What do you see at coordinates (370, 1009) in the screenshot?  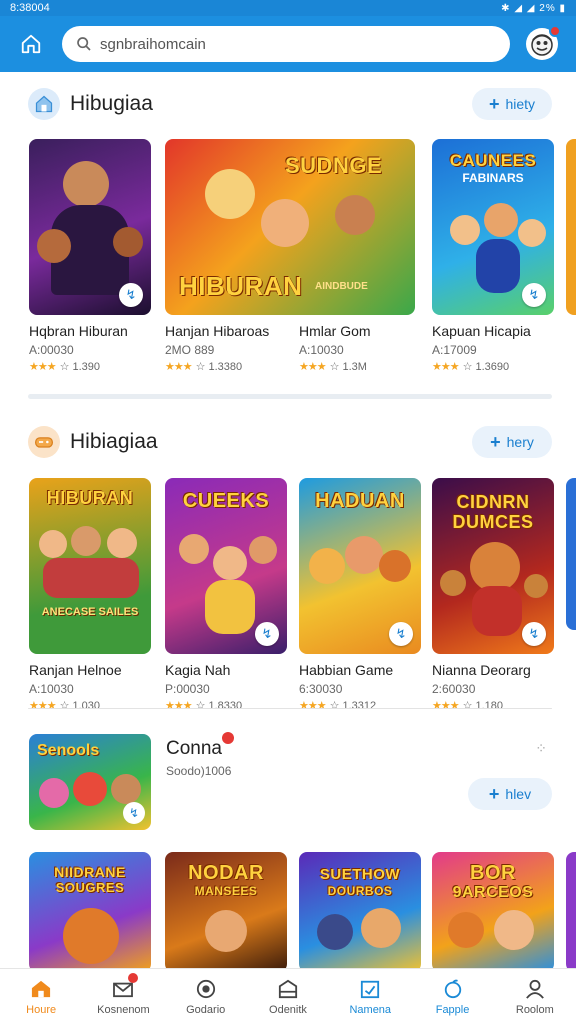 I see `nav-label: Namena` at bounding box center [370, 1009].